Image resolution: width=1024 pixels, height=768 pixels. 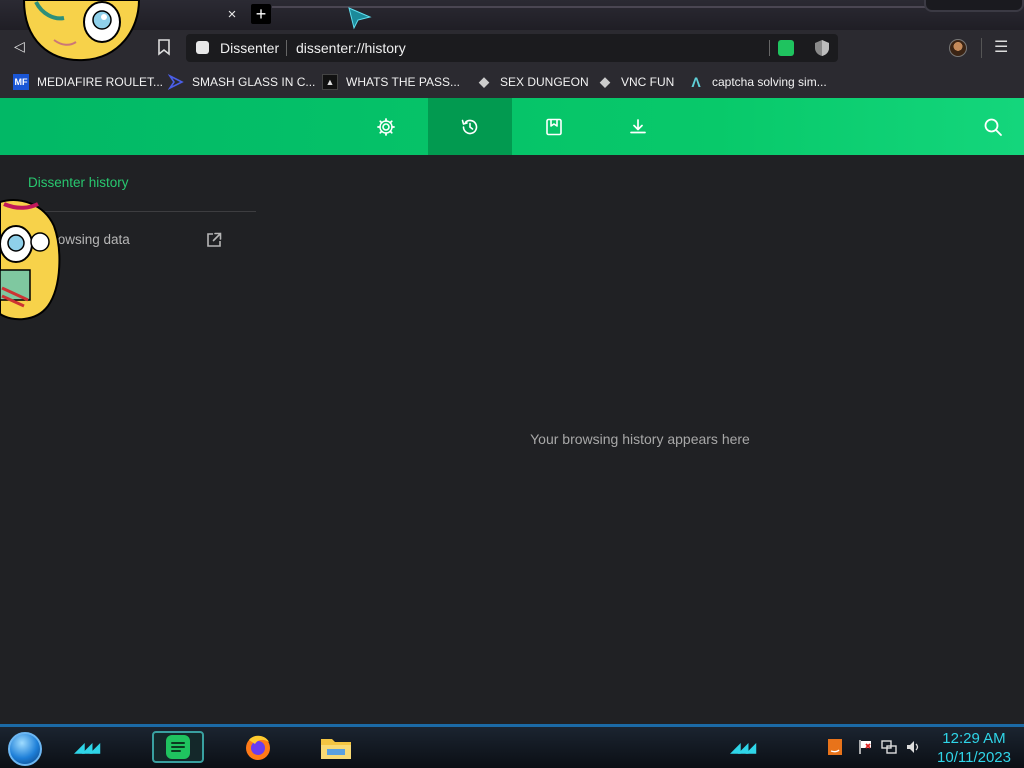 What do you see at coordinates (648, 82) in the screenshot?
I see `bookmark-label: VNC FUN` at bounding box center [648, 82].